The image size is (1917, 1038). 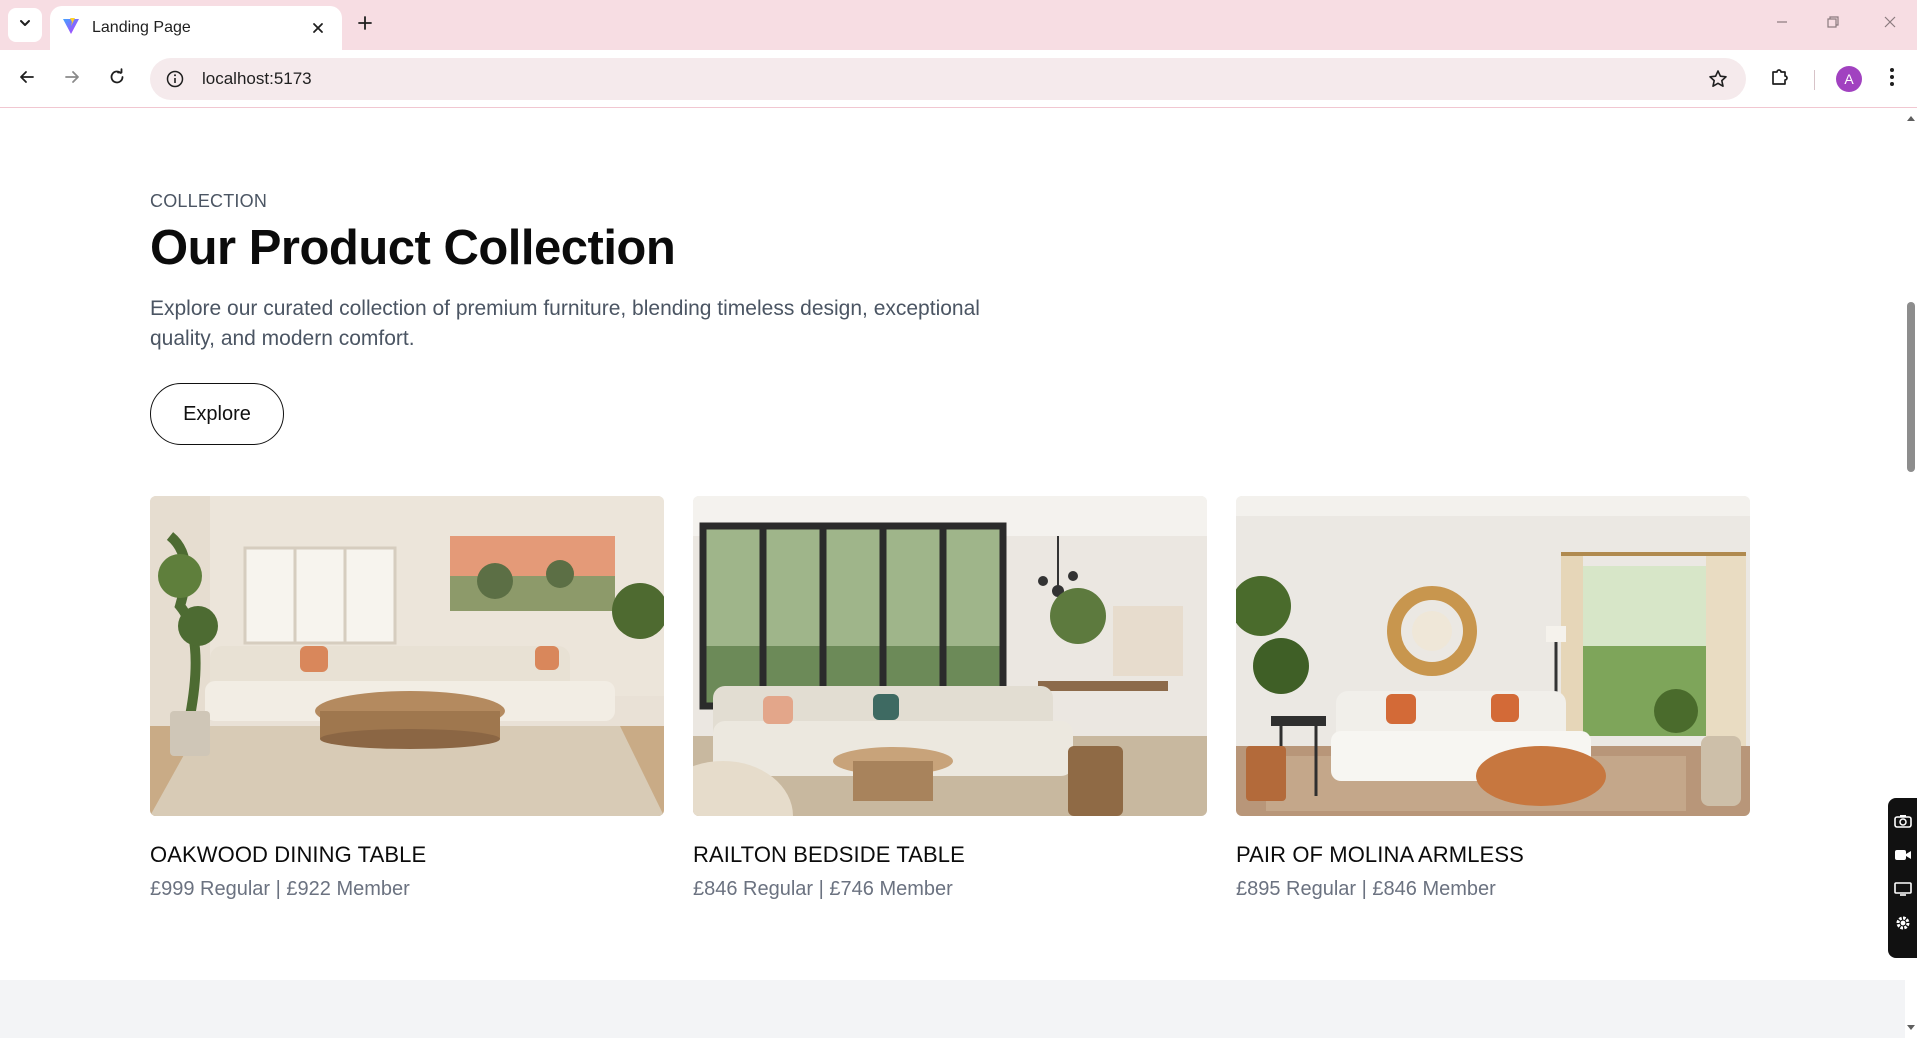 I want to click on product-price: £895 Regular | £846 Member, so click(x=1366, y=889).